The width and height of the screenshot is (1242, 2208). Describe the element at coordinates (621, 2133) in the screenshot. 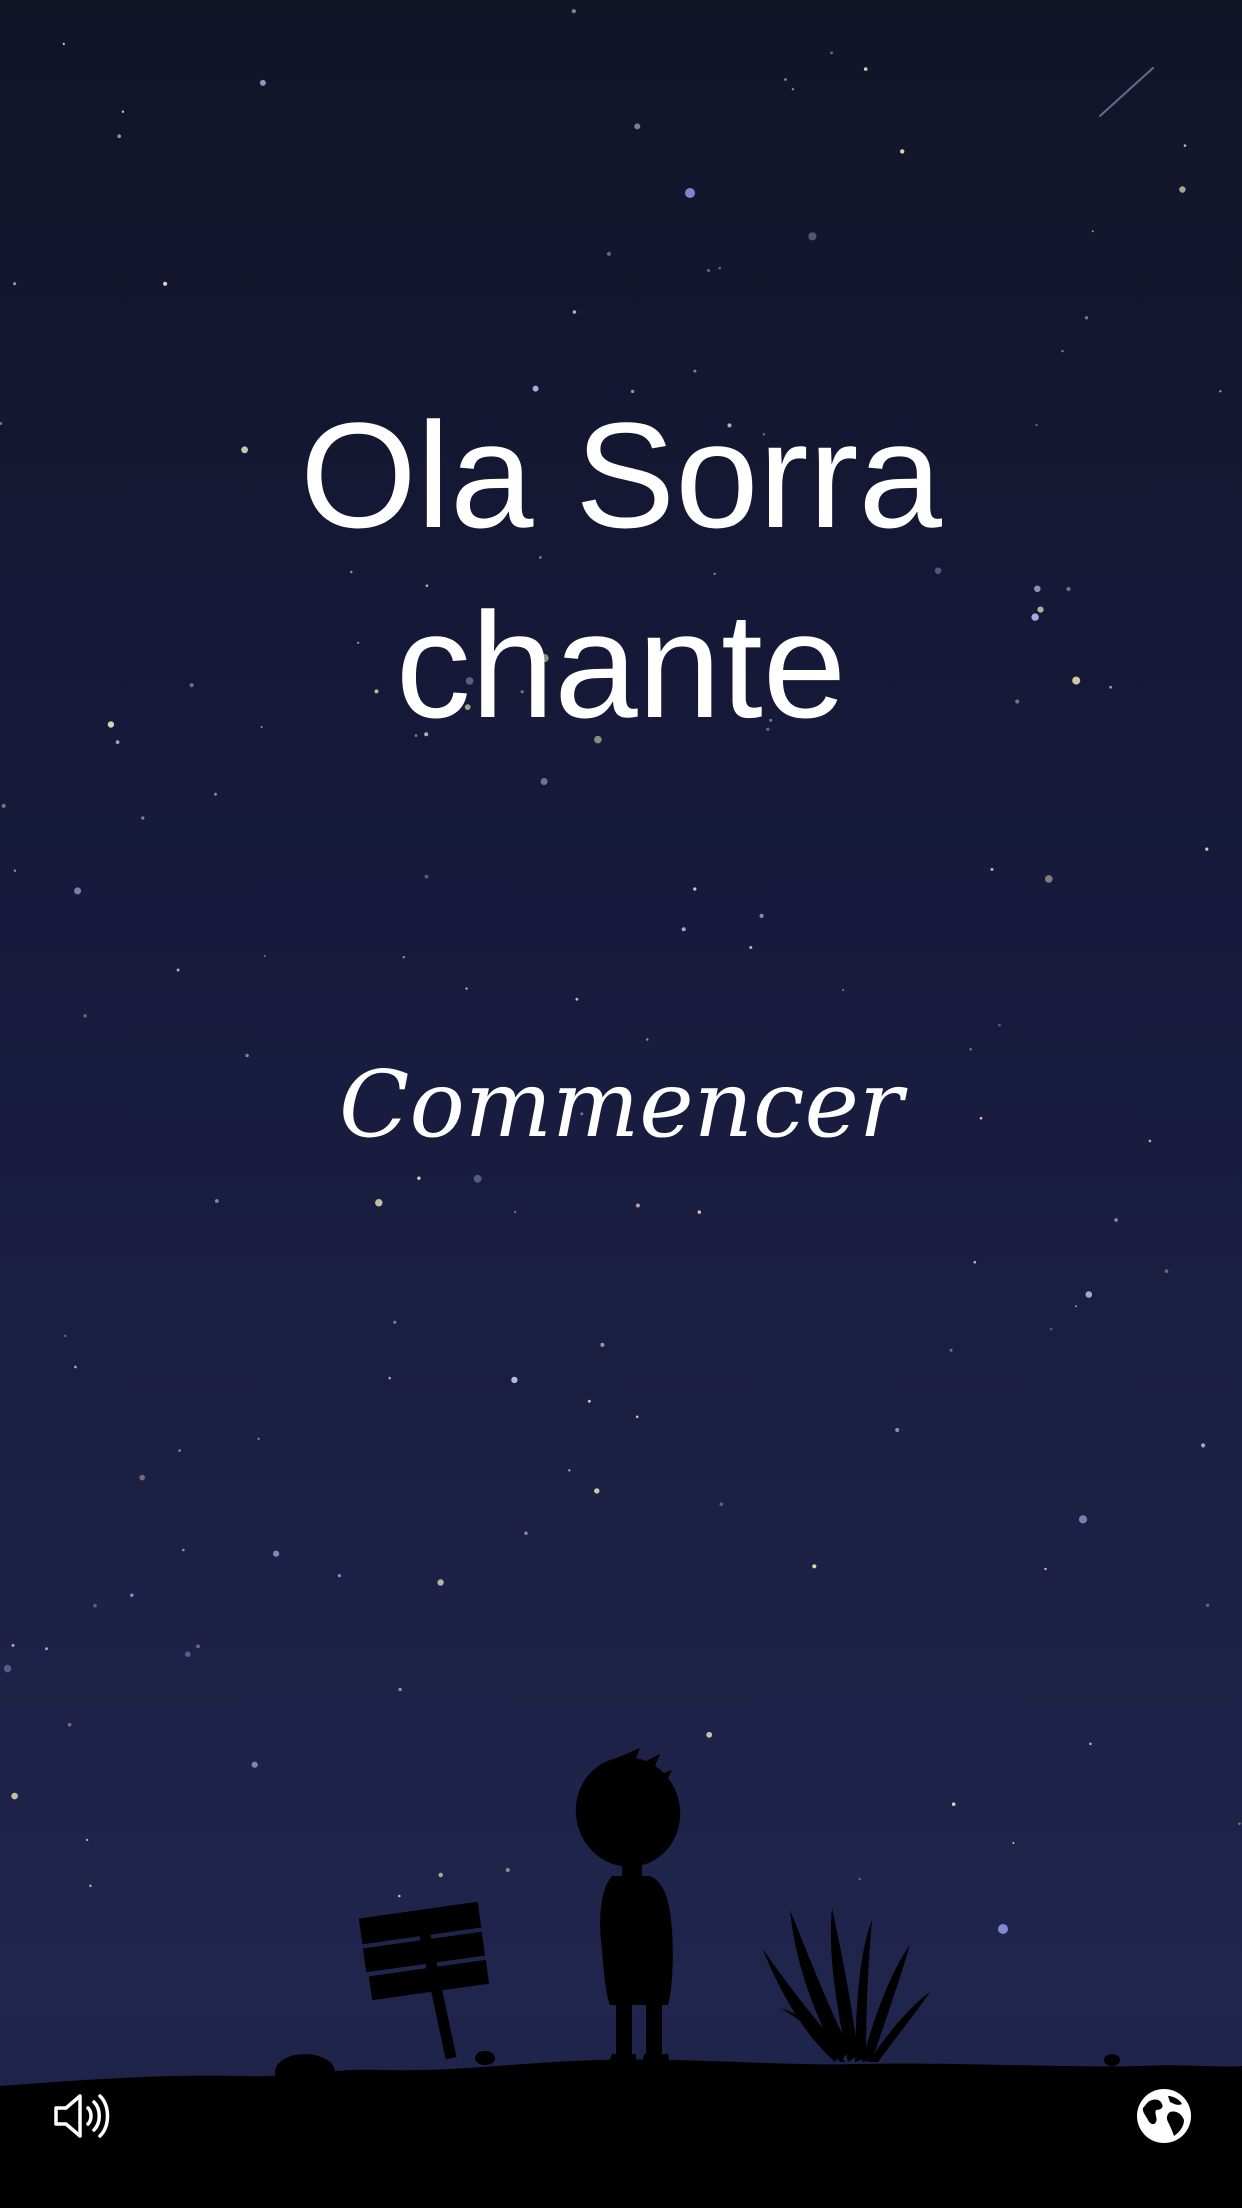

I see `ground-silhouette` at that location.